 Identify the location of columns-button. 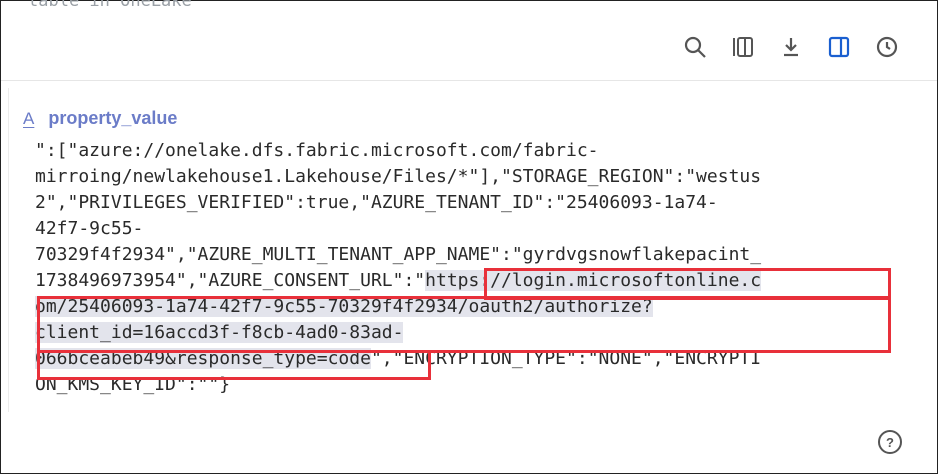
(743, 47).